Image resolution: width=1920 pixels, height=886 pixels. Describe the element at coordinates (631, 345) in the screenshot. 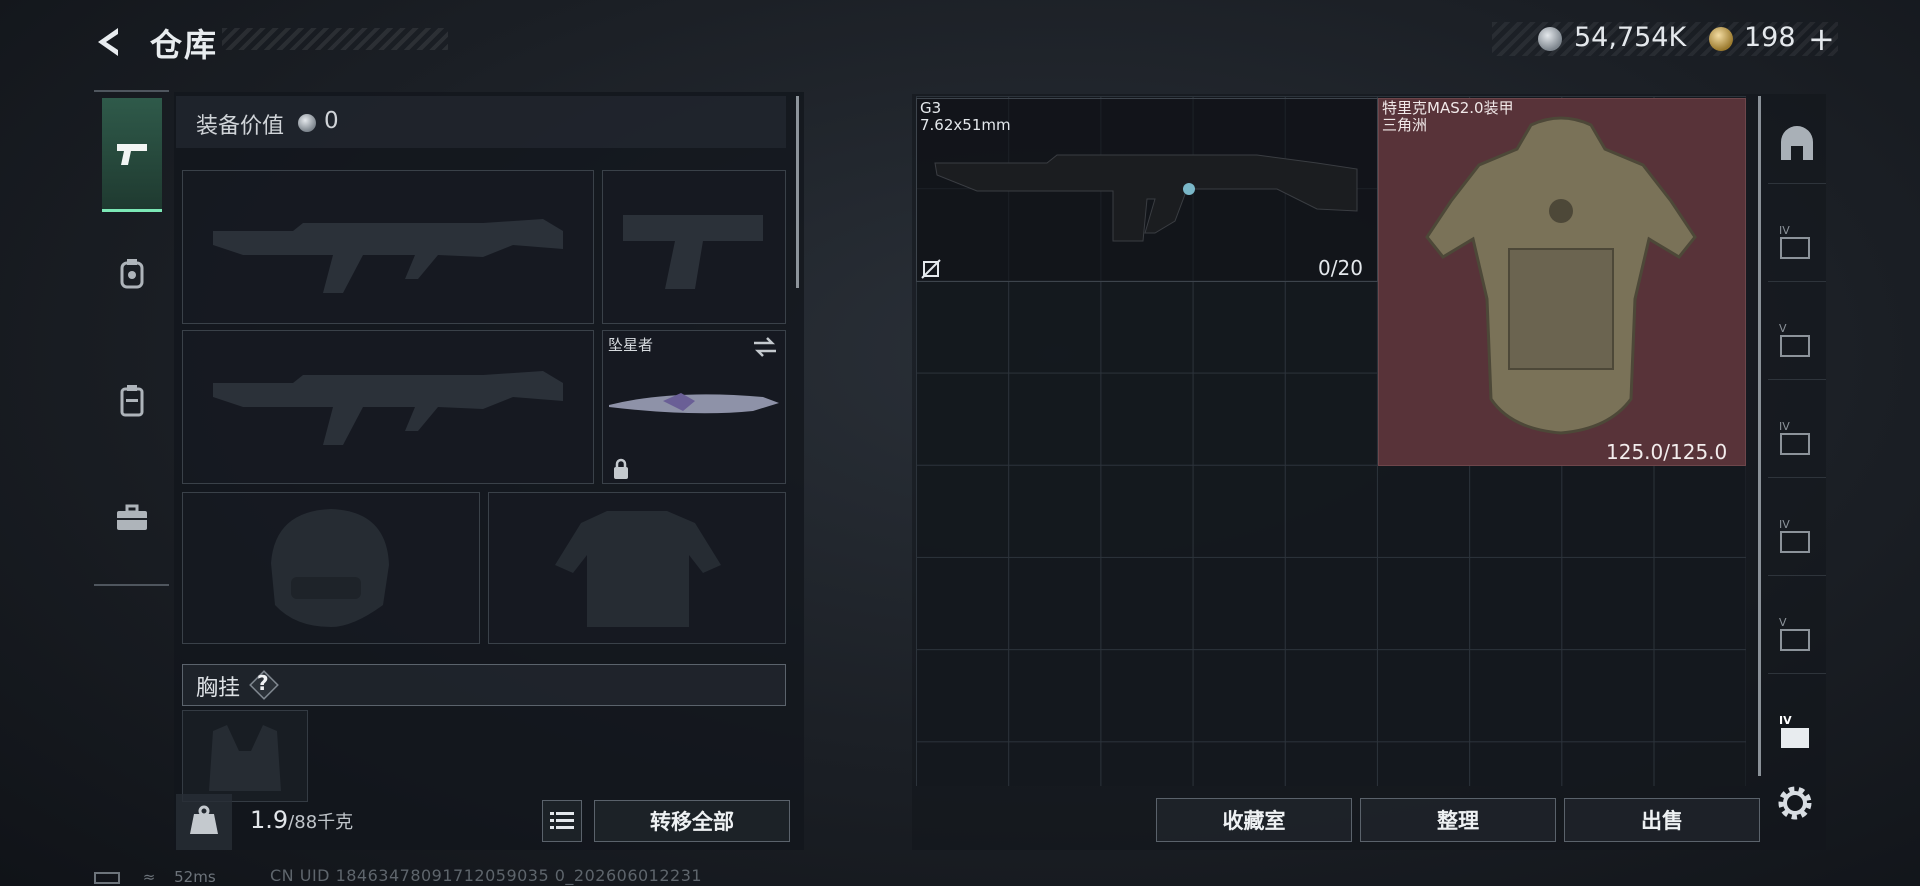

I see `melee-weapon-name: 坠星者` at that location.